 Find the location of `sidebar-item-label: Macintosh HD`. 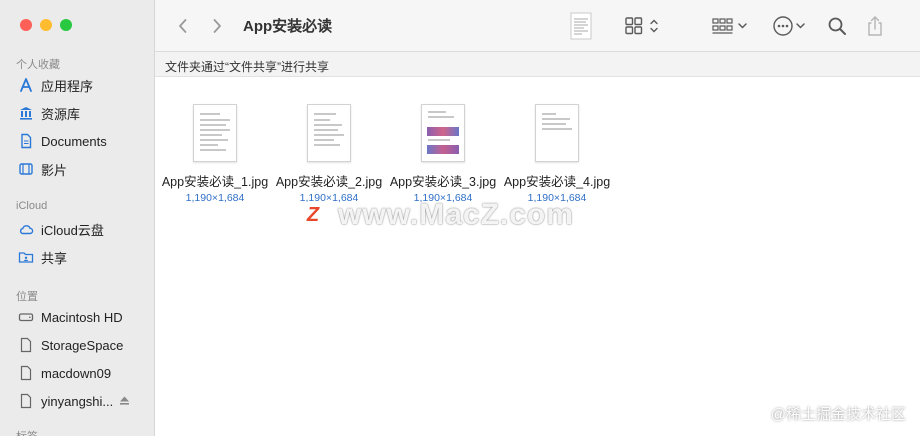

sidebar-item-label: Macintosh HD is located at coordinates (82, 317).